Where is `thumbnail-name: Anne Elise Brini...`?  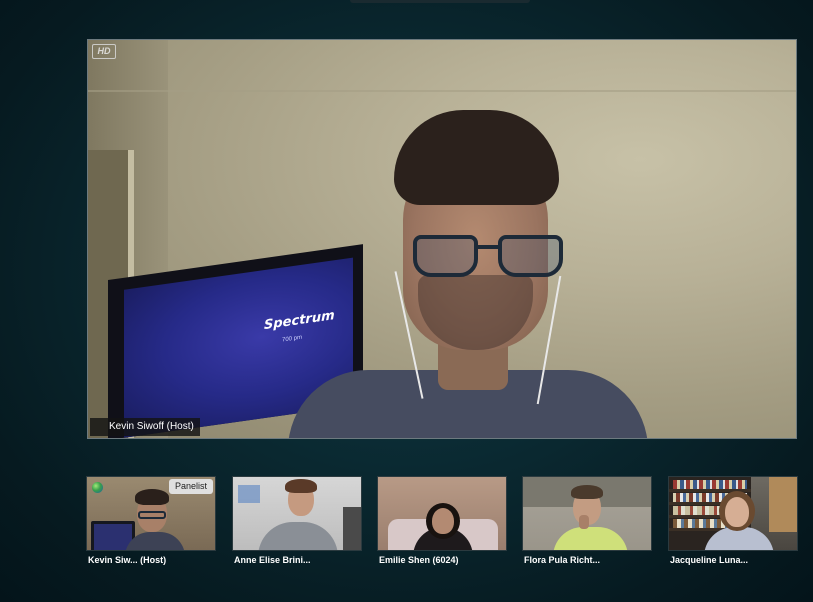 thumbnail-name: Anne Elise Brini... is located at coordinates (272, 560).